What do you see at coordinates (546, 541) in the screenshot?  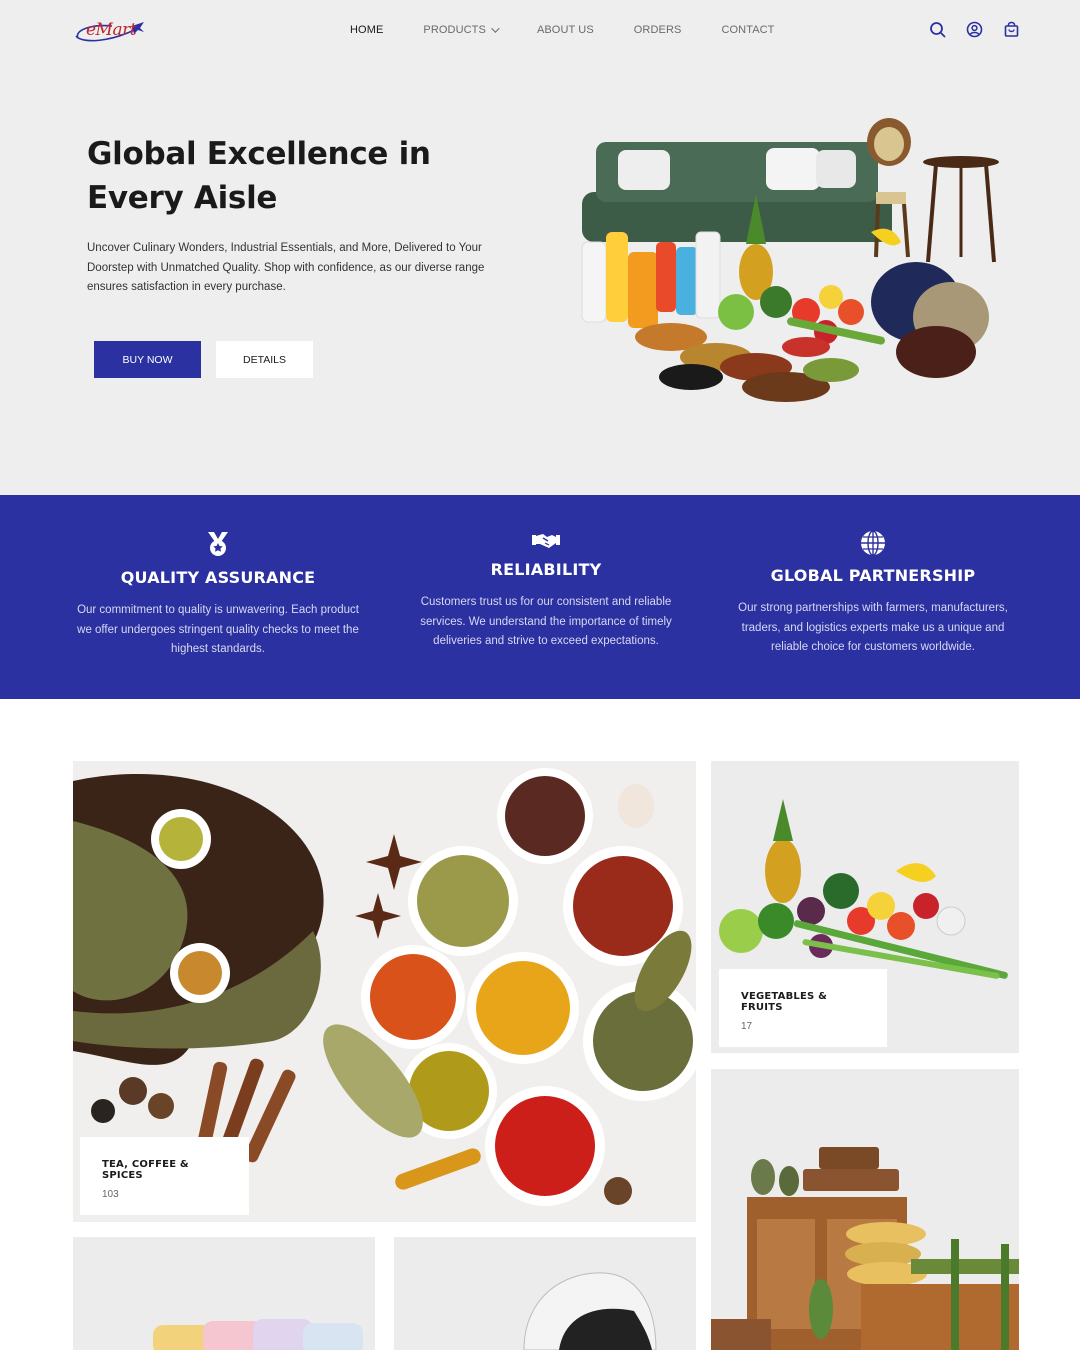 I see `handshake-icon` at bounding box center [546, 541].